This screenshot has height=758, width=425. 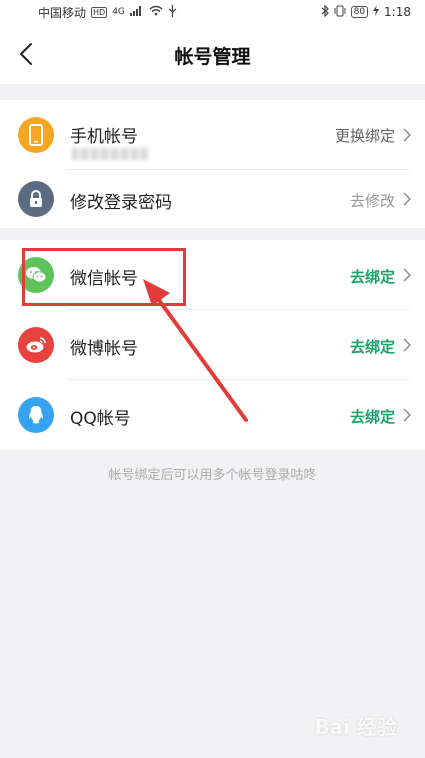 I want to click on annotation-arrow-icon, so click(x=195, y=350).